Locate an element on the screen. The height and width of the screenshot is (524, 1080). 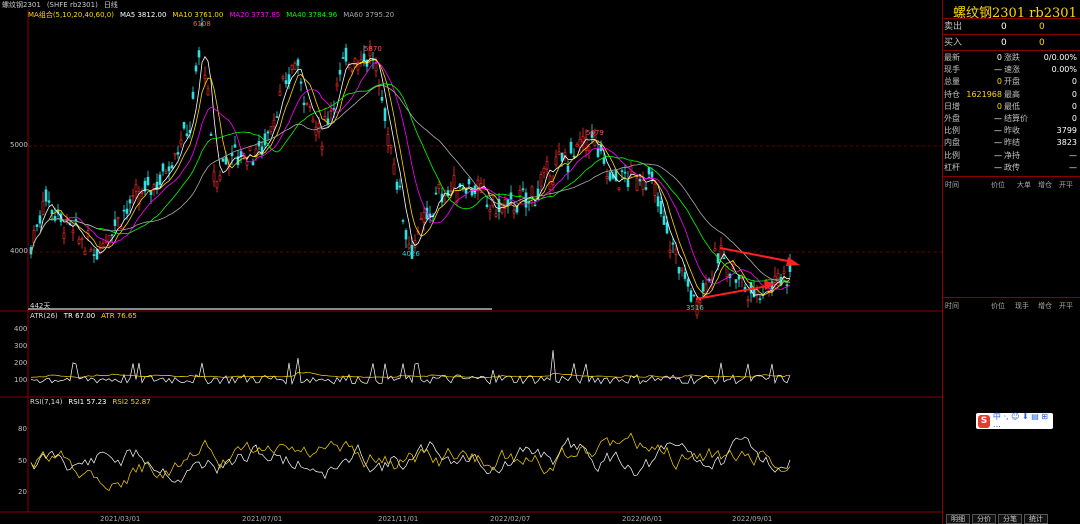
atr-legend: ATR(26) TR 67.00 ATR 76.65 is located at coordinates (83, 316).